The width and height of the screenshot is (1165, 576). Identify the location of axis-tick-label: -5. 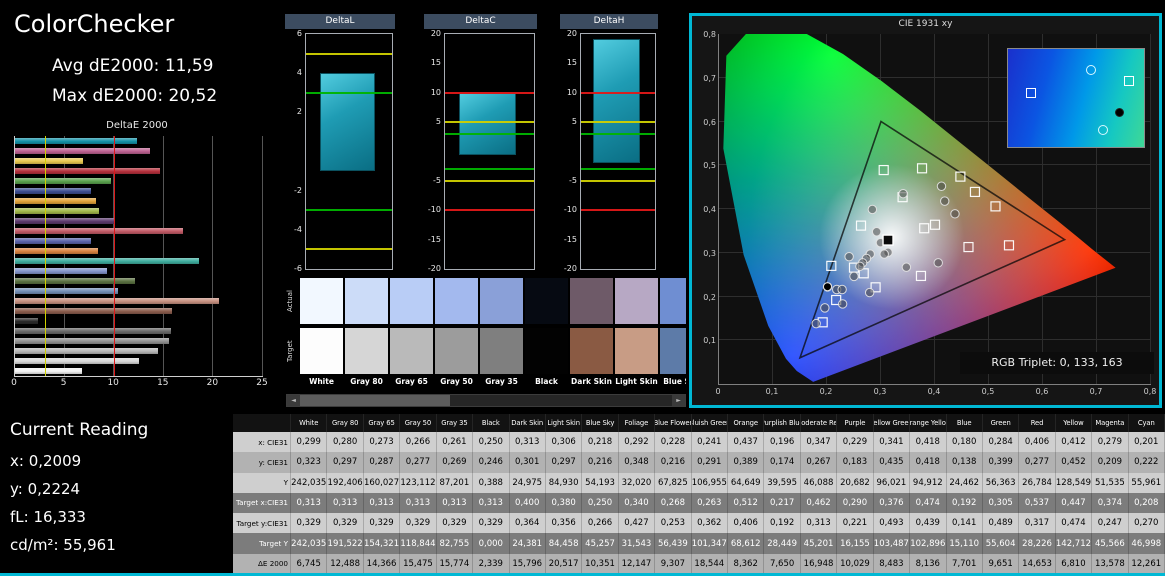
(573, 180).